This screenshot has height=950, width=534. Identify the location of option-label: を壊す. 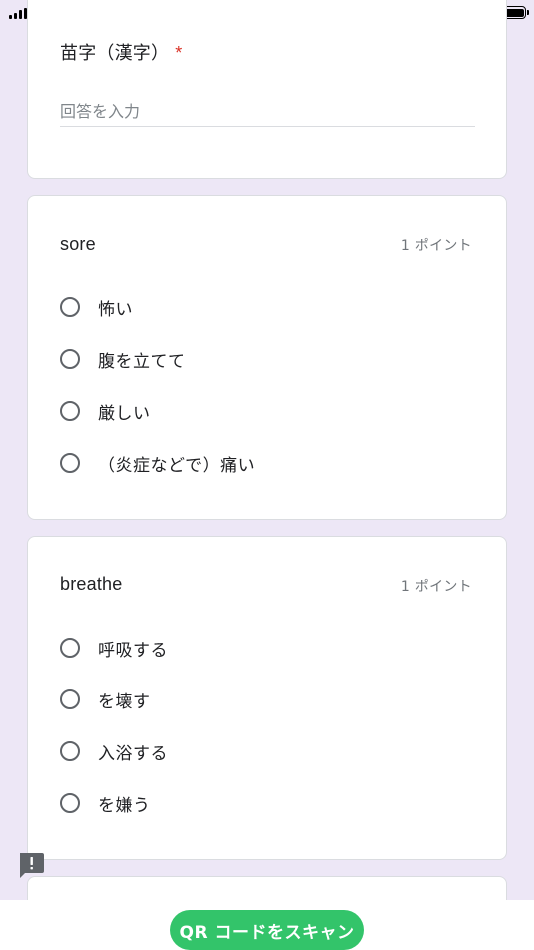
(124, 701).